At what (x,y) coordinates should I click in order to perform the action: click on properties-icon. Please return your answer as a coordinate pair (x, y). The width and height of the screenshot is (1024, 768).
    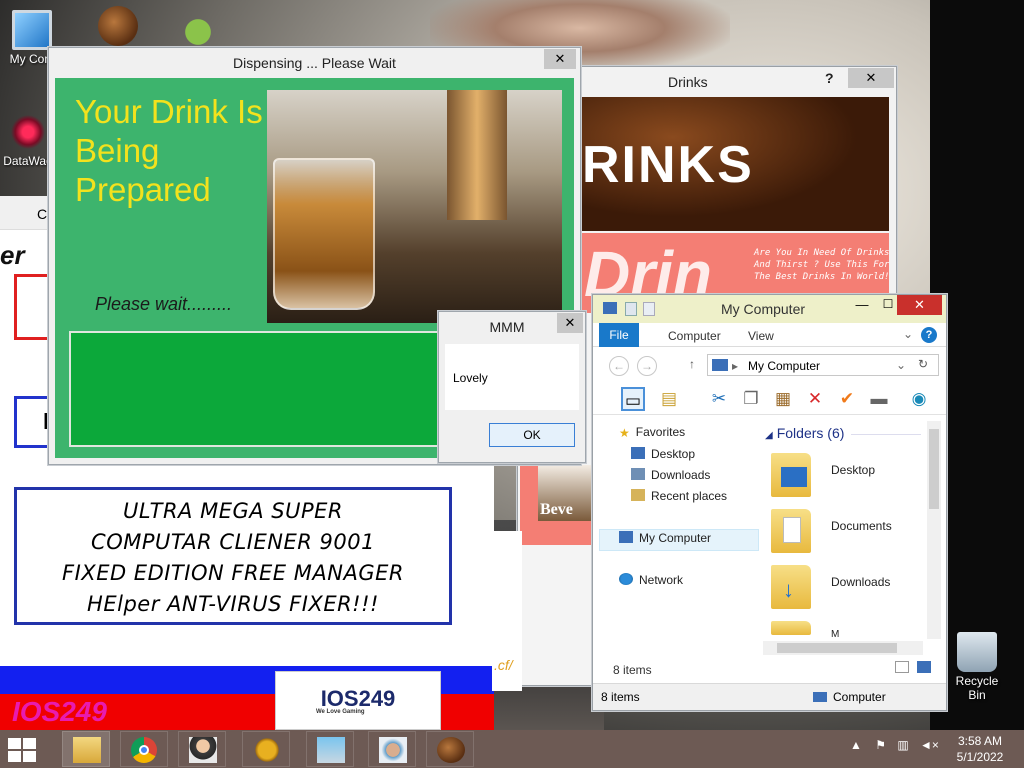
    Looking at the image, I should click on (631, 309).